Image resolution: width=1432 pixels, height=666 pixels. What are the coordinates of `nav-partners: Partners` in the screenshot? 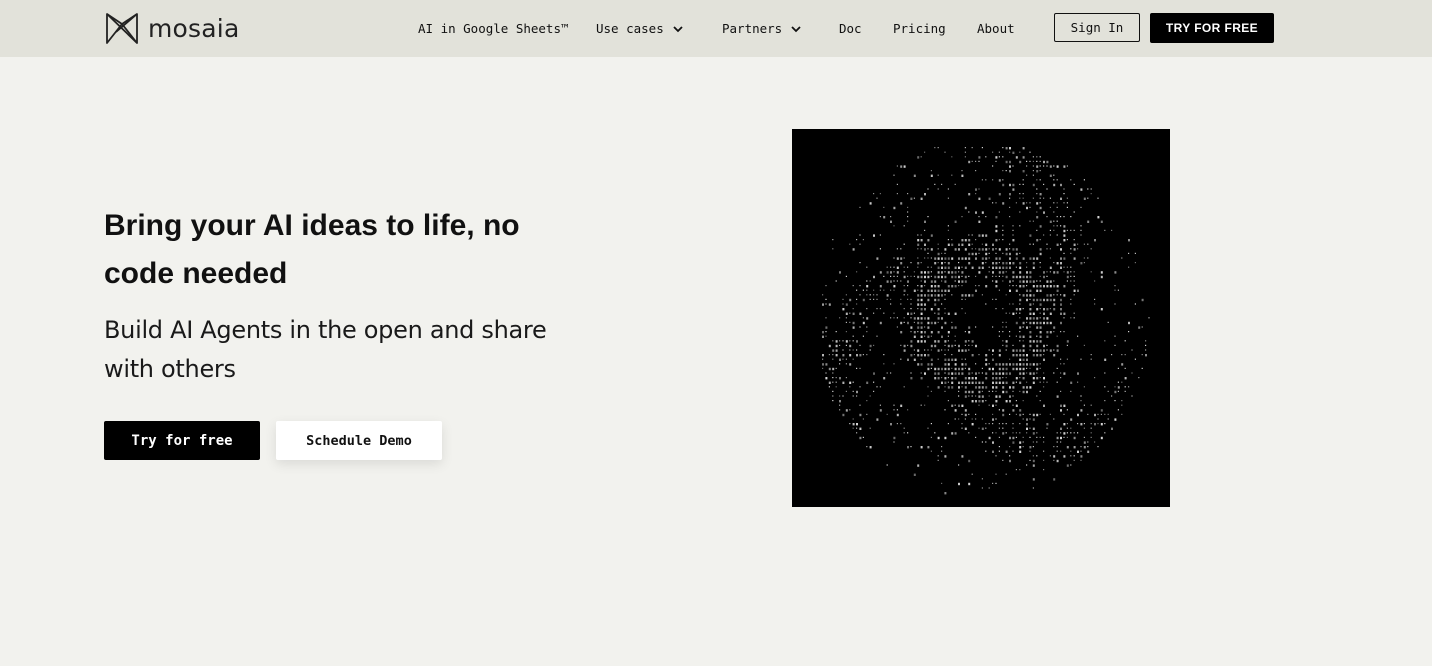 It's located at (780, 28).